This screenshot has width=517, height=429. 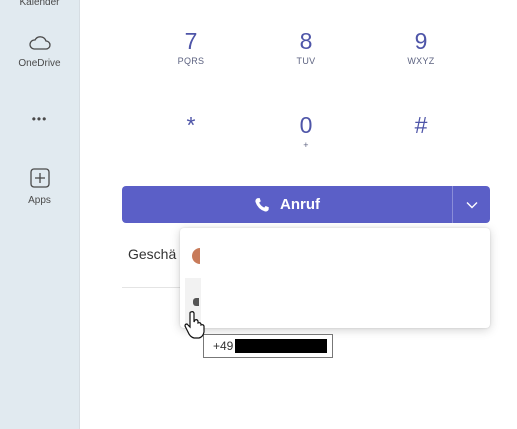 I want to click on dialpad-key-hash: #, so click(x=421, y=126).